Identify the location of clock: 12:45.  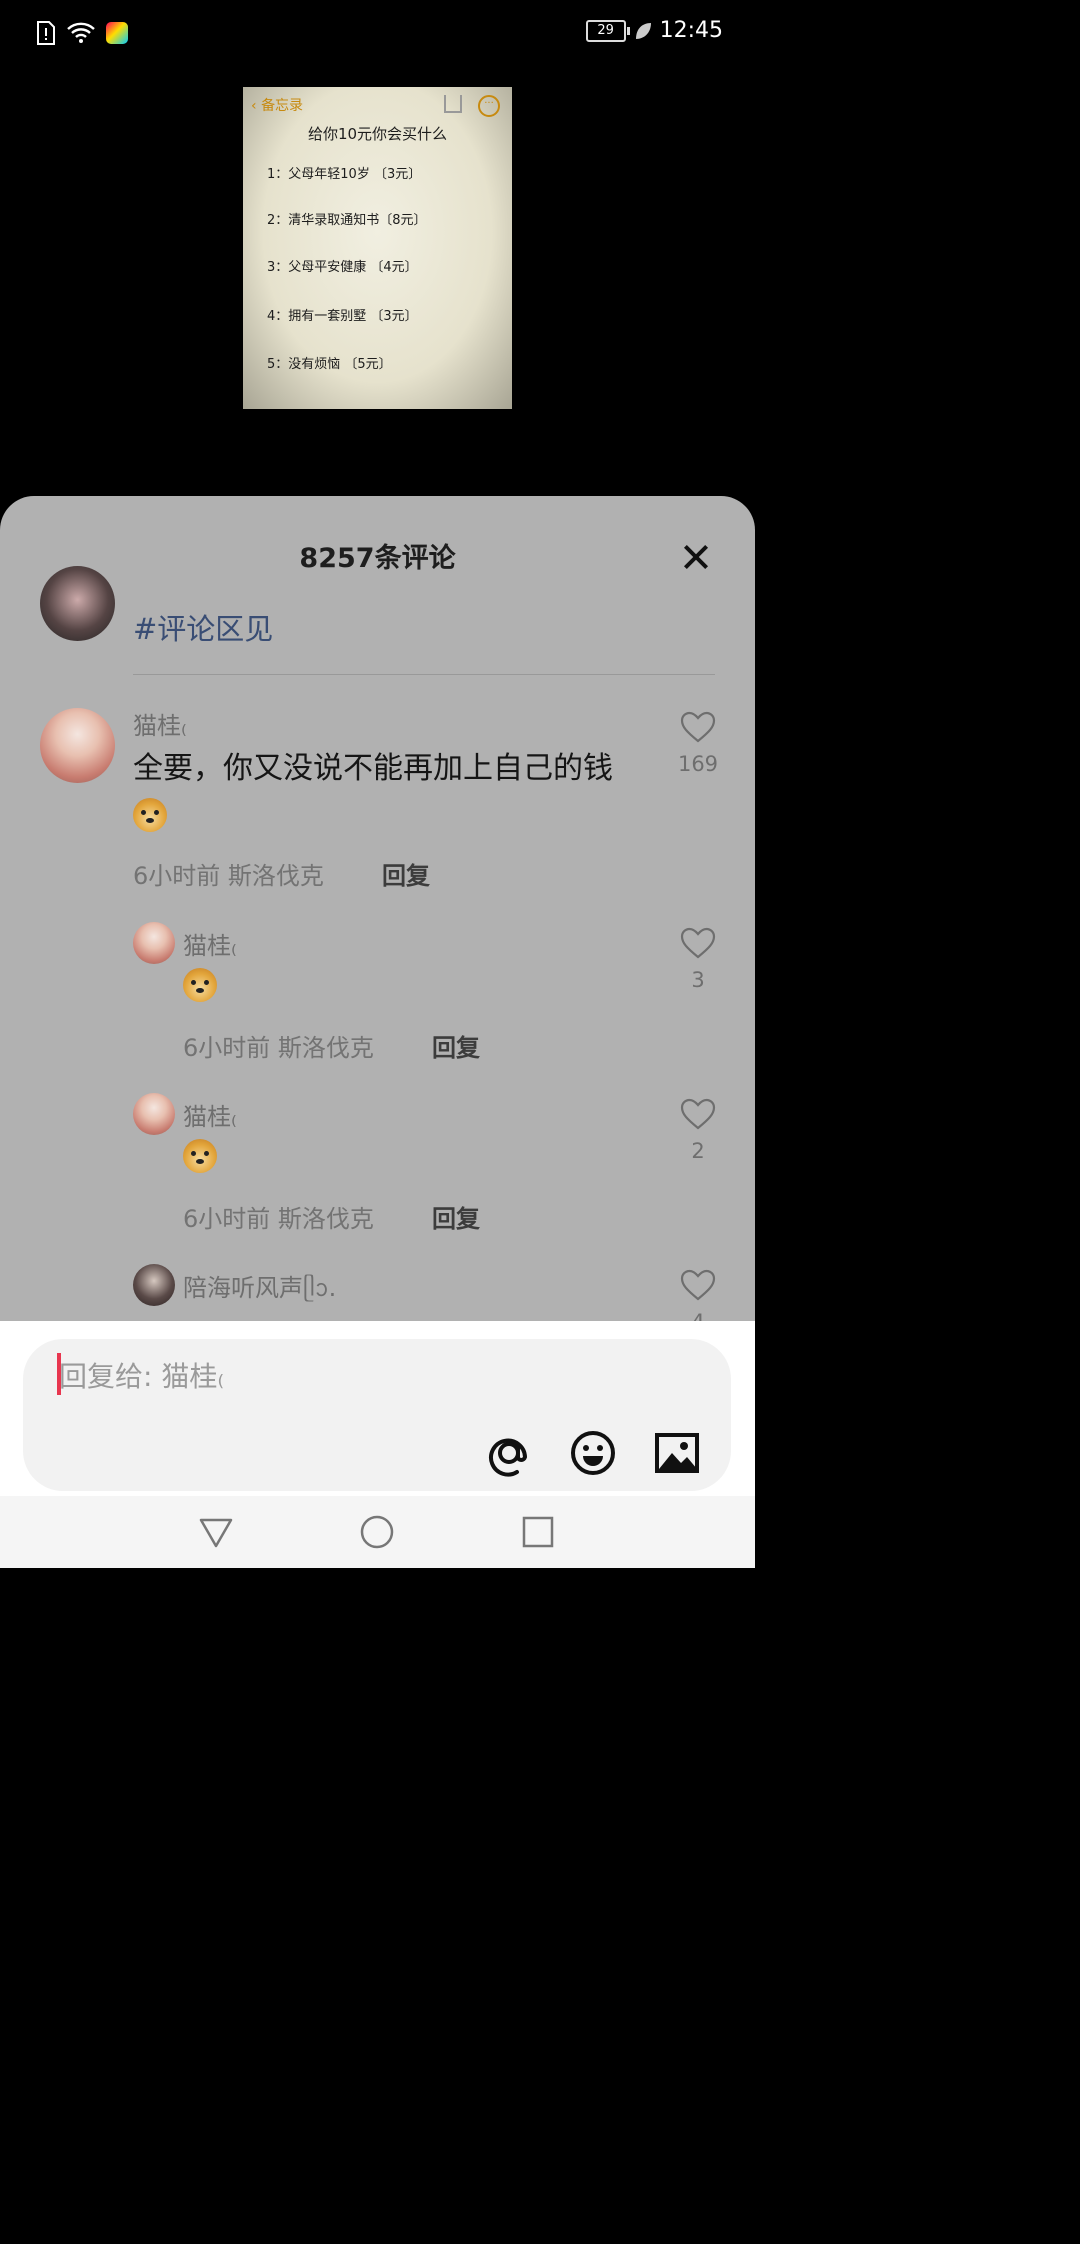
(691, 30).